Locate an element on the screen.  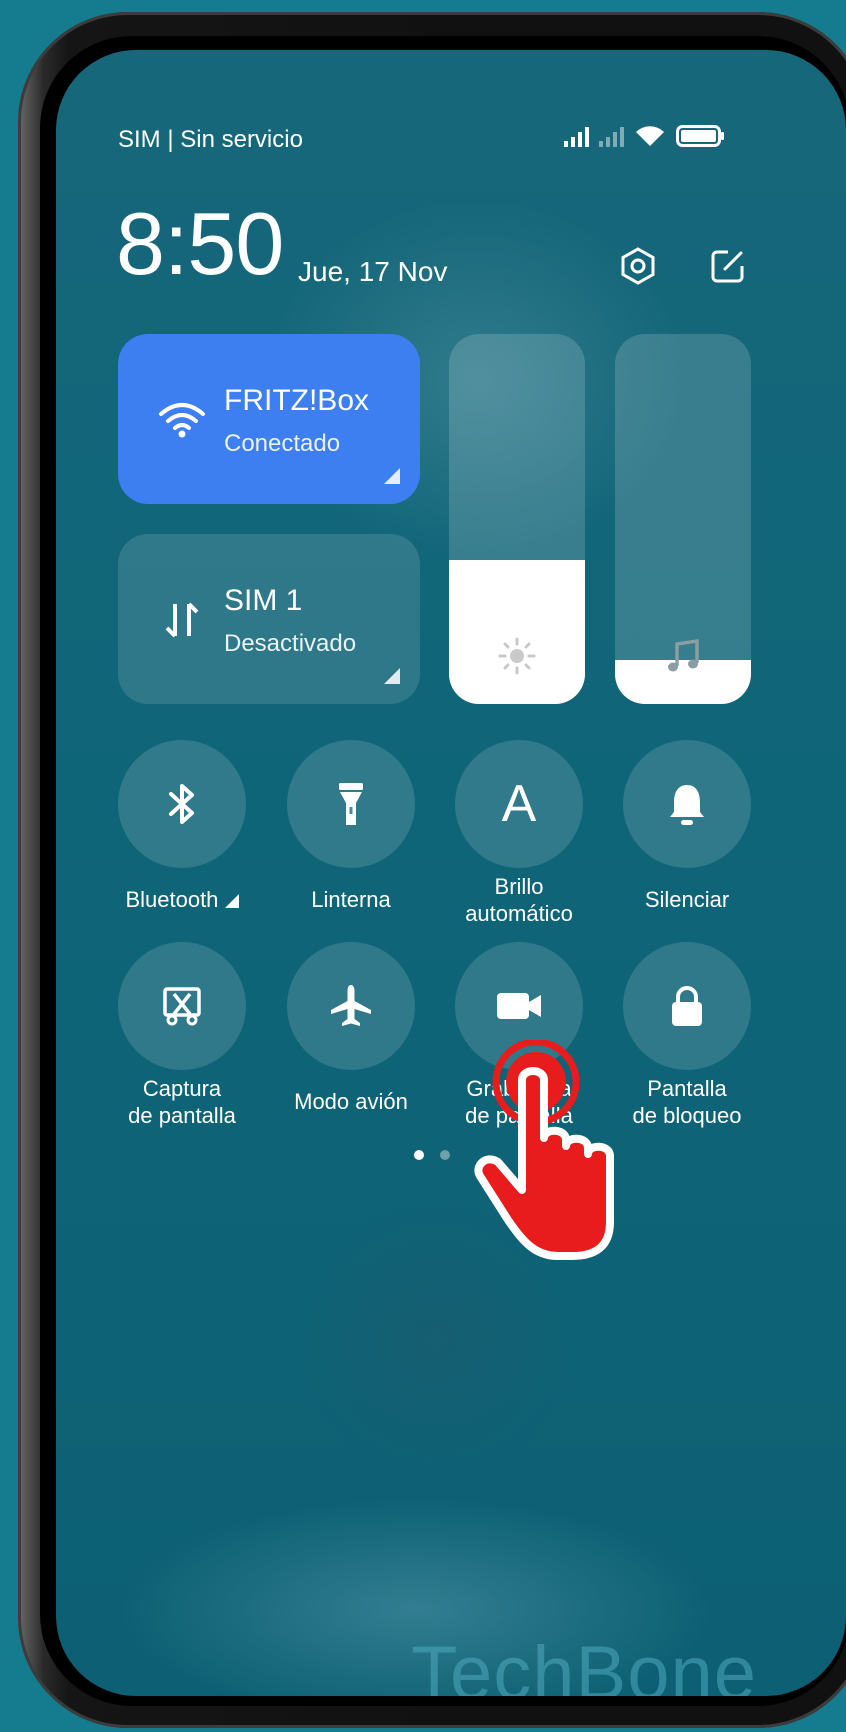
flashlight-toggle is located at coordinates (351, 804).